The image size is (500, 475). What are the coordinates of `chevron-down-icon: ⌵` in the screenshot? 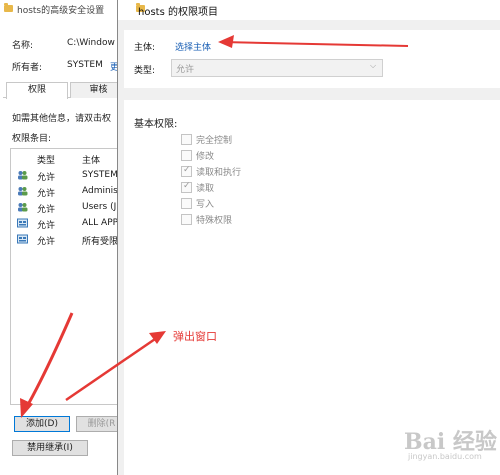 It's located at (373, 65).